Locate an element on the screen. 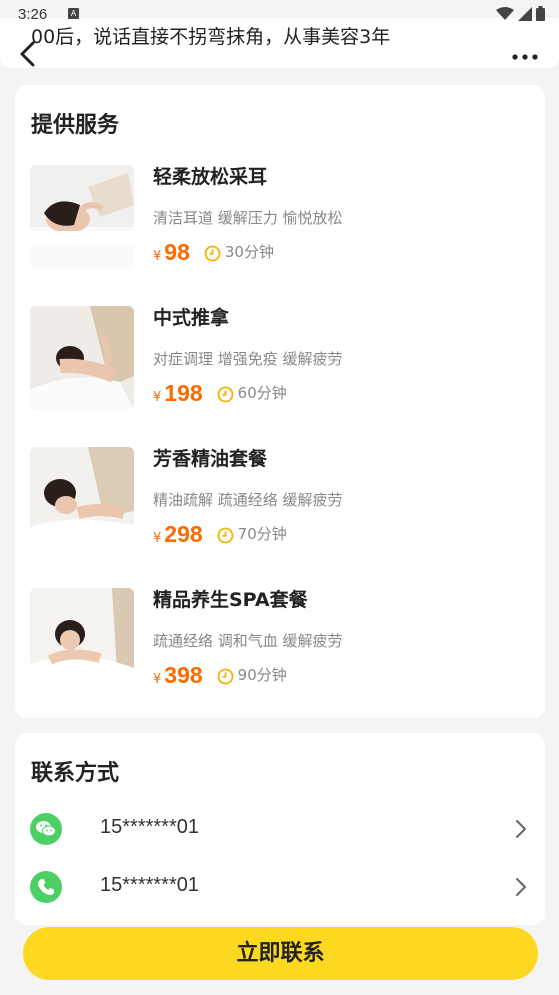 This screenshot has width=559, height=995. service-price: 198 is located at coordinates (183, 393).